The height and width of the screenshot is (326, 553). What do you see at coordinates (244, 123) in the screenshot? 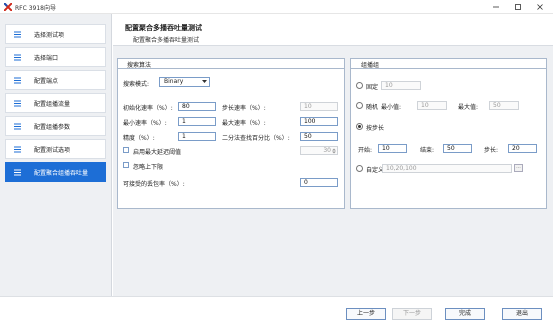
I see `max-rate-label: 最大速率（%）:` at bounding box center [244, 123].